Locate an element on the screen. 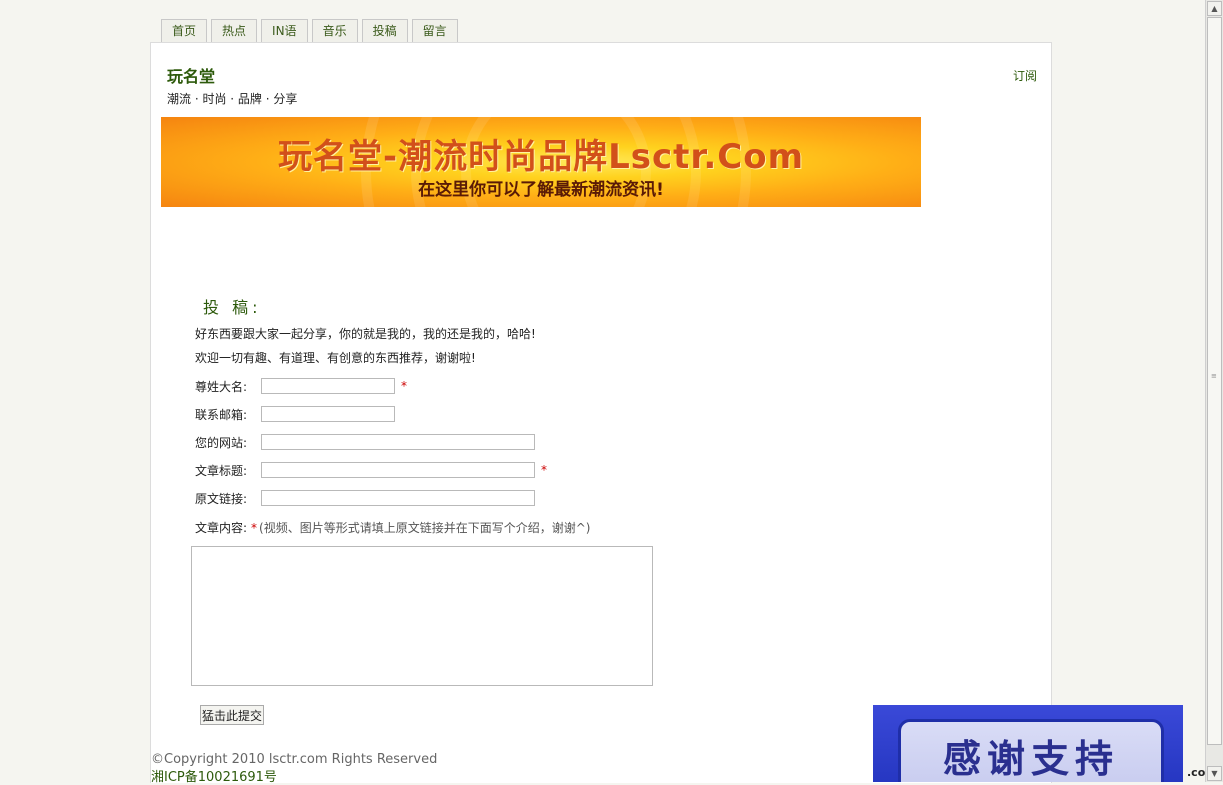 Image resolution: width=1223 pixels, height=785 pixels. content-note: (视频、图片等形式请填上原文链接并在下面写个介绍，谢谢^) is located at coordinates (425, 528).